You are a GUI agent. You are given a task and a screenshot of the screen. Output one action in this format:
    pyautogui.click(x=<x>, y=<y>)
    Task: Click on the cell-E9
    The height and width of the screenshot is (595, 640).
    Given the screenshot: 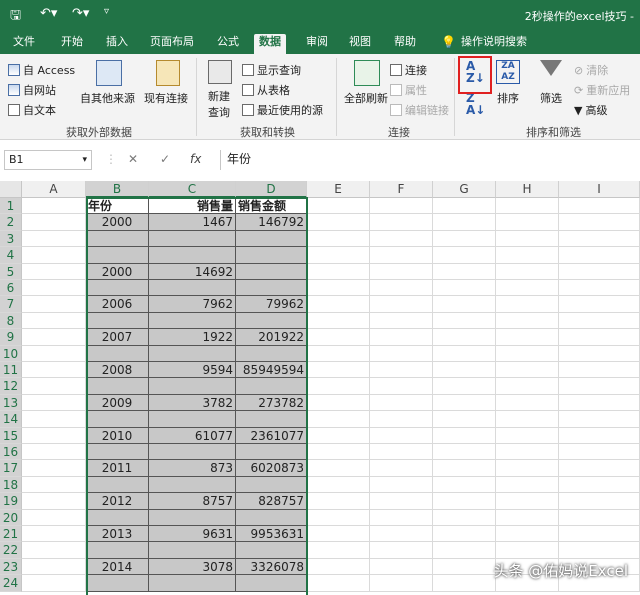 What is the action you would take?
    pyautogui.click(x=338, y=337)
    